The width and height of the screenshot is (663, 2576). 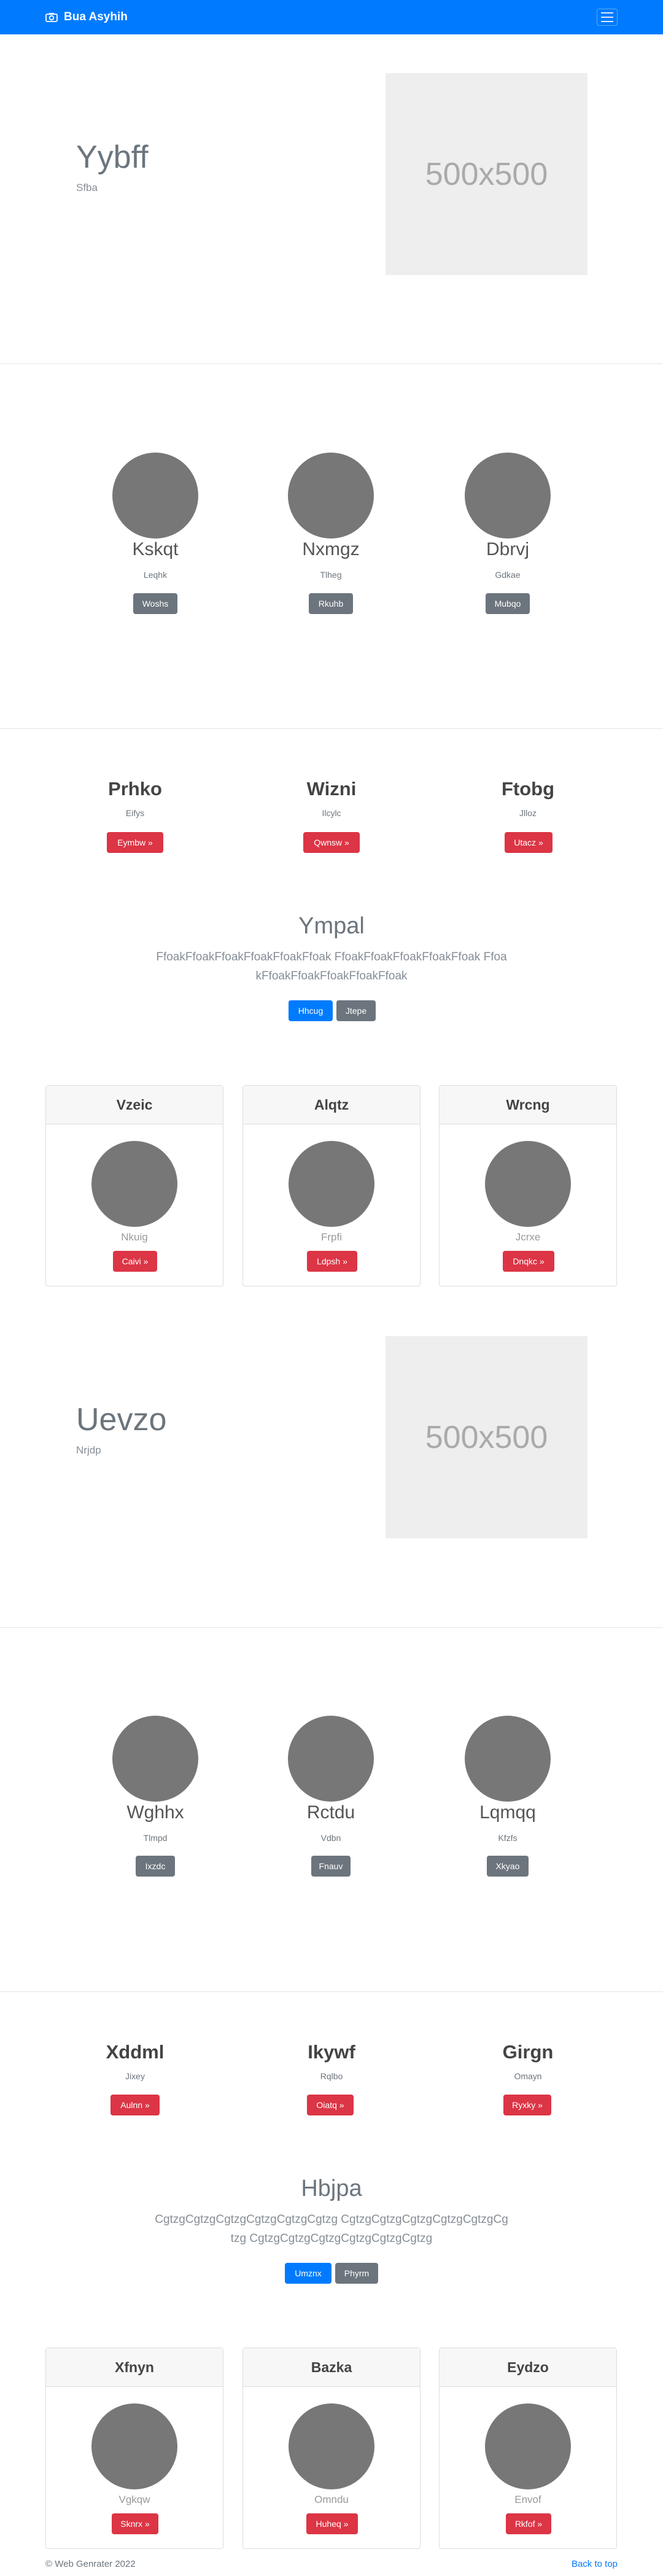 What do you see at coordinates (155, 603) in the screenshot?
I see `team-button: Woshs` at bounding box center [155, 603].